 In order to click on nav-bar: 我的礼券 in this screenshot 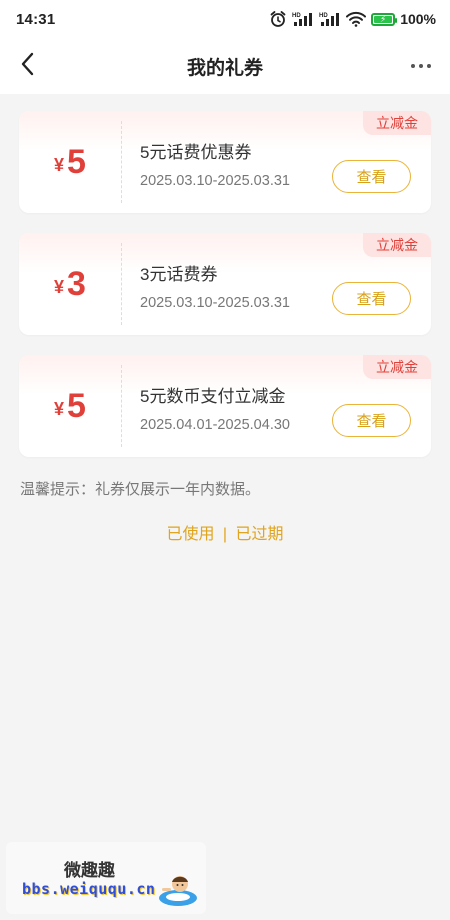, I will do `click(225, 66)`.